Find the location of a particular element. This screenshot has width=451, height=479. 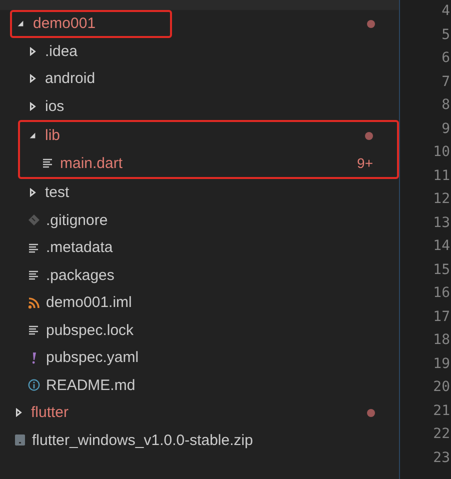

file-name: flutter is located at coordinates (50, 413).